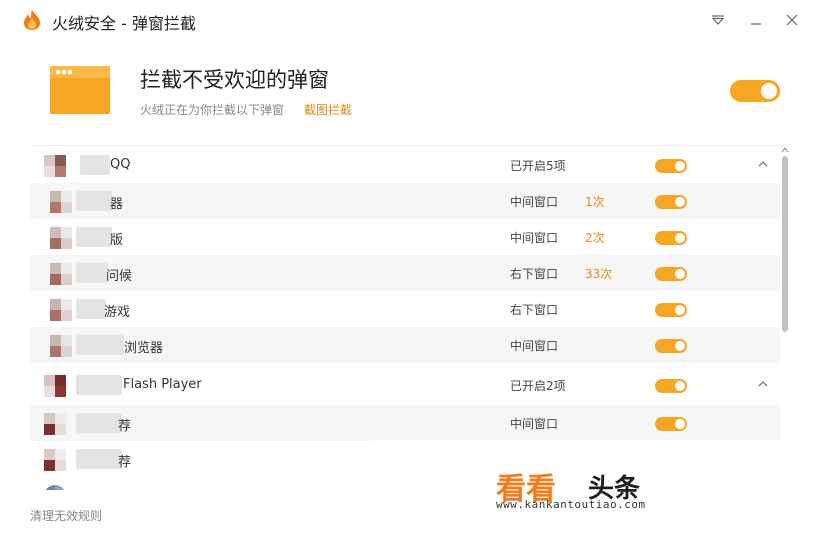  Describe the element at coordinates (405, 201) in the screenshot. I see `rule-row: 器 中间窗口 1次` at that location.